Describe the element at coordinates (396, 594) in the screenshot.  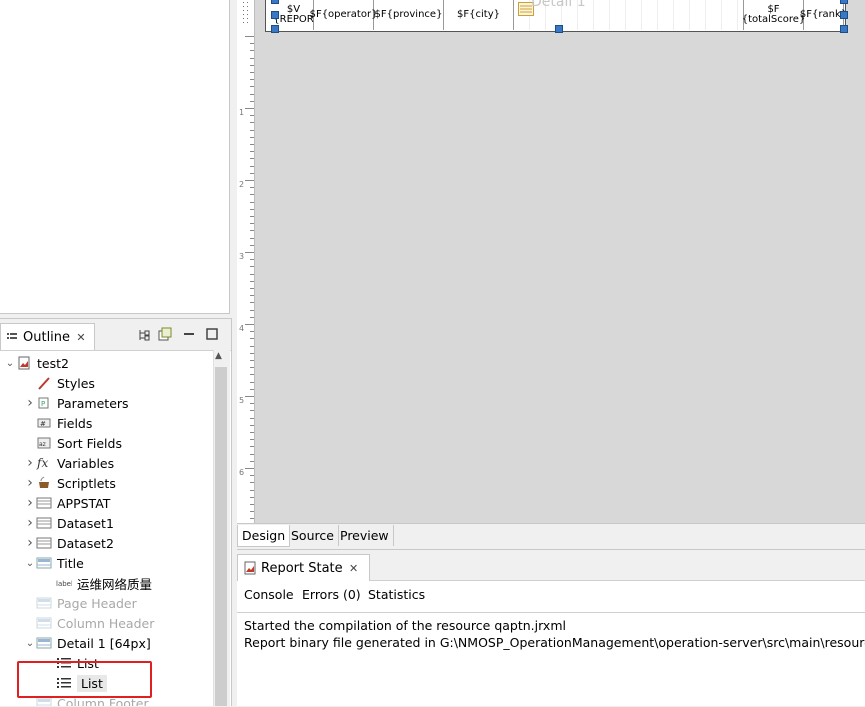
I see `subtab-2: Statistics` at that location.